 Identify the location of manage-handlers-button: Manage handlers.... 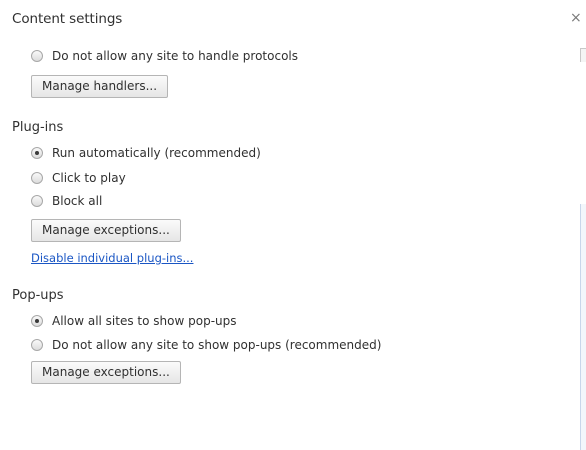
(100, 86).